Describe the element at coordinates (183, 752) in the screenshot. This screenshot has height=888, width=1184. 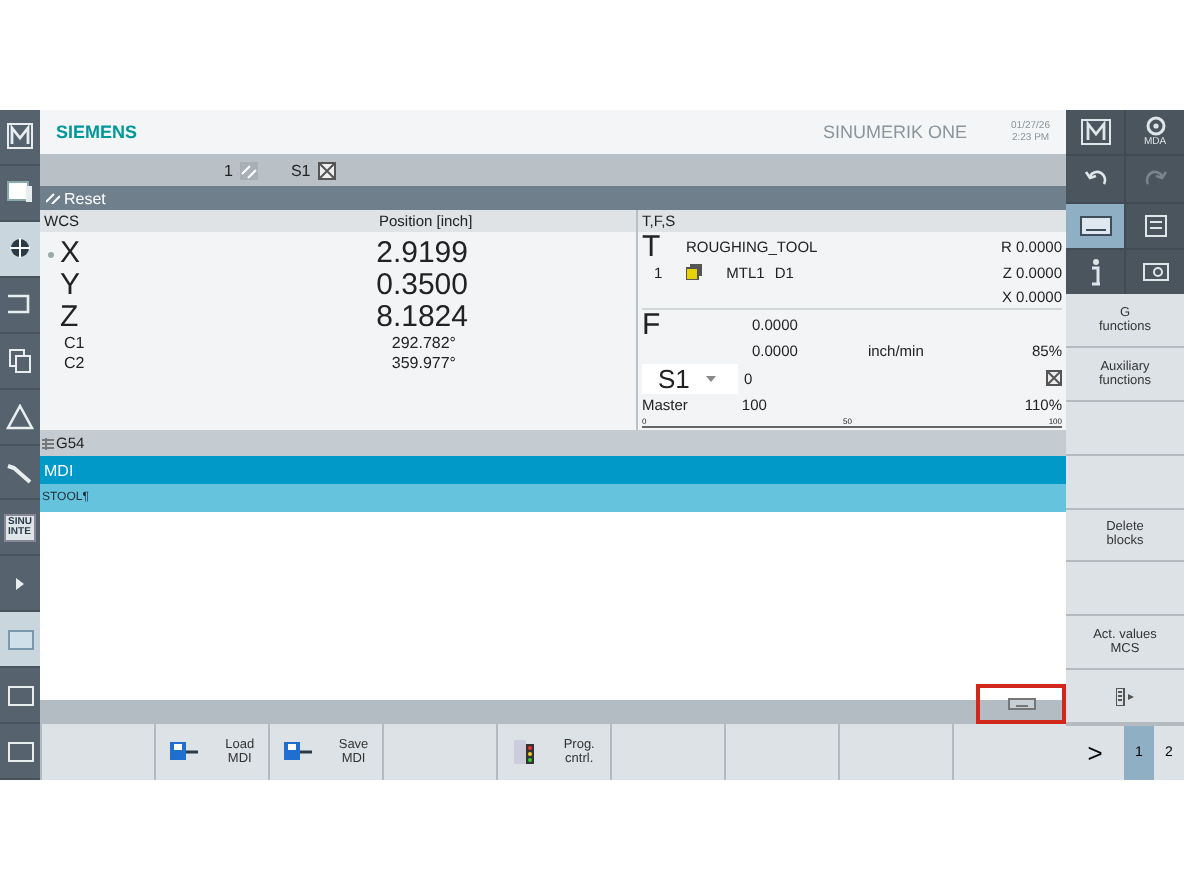
I see `disk-import-icon` at that location.